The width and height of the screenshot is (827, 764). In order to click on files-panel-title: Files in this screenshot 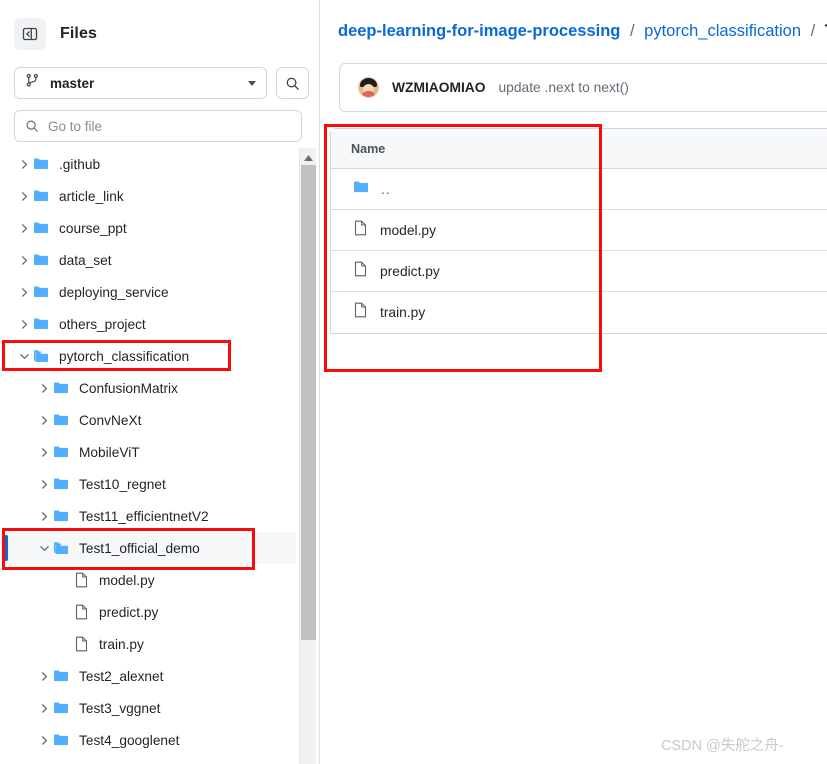, I will do `click(78, 33)`.